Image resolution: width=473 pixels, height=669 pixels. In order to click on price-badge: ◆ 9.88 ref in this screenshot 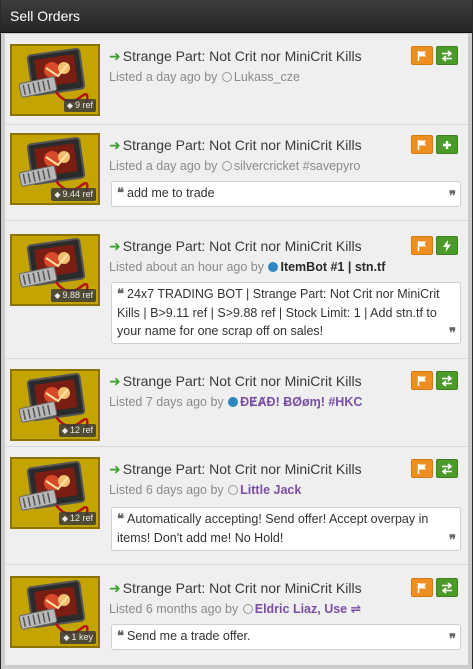, I will do `click(73, 295)`.